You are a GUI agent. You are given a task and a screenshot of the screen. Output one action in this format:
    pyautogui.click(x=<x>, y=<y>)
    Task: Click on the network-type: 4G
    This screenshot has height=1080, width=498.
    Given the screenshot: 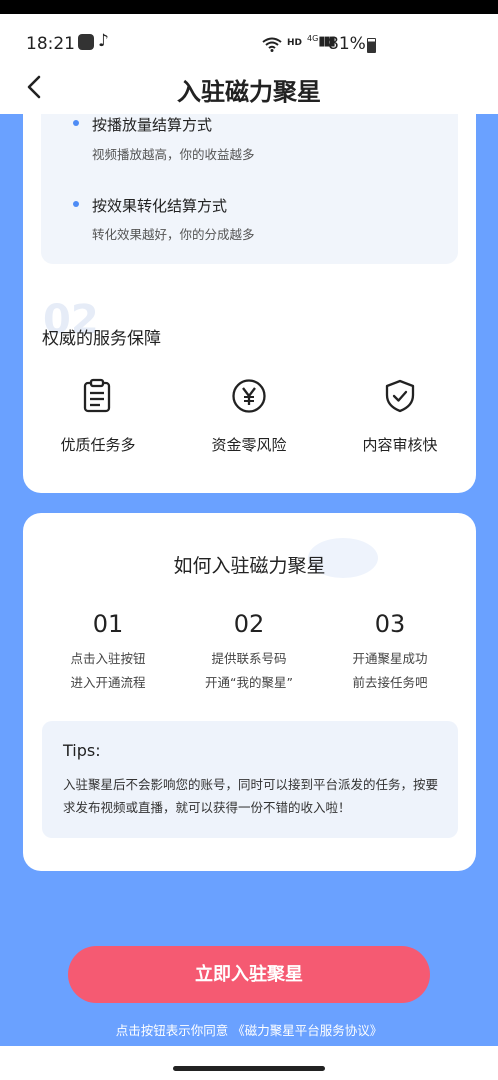 What is the action you would take?
    pyautogui.click(x=313, y=38)
    